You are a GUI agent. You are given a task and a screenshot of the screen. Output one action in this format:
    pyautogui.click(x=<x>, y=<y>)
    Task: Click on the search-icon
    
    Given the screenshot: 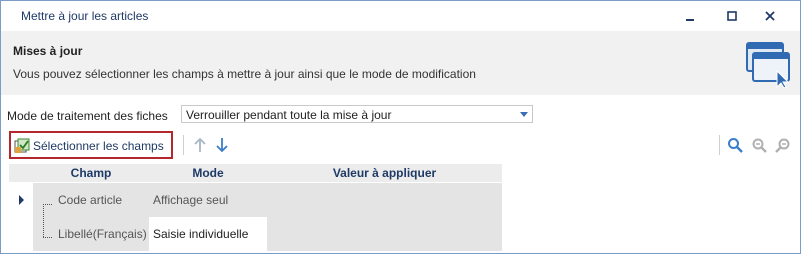 What is the action you would take?
    pyautogui.click(x=735, y=145)
    